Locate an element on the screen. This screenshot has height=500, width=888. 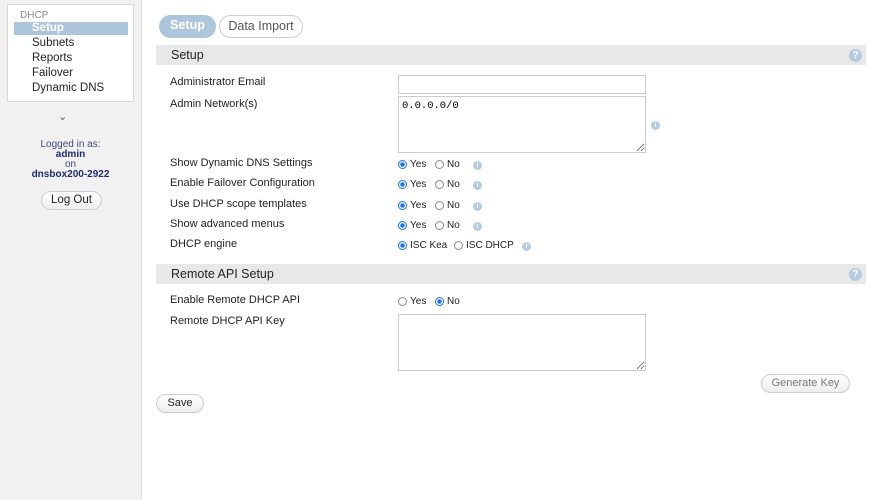
remote-api-key-input is located at coordinates (522, 342).